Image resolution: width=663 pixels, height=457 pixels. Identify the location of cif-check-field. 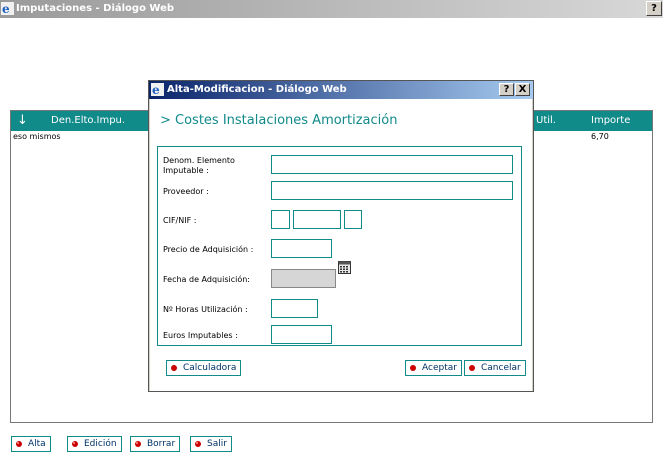
(353, 219).